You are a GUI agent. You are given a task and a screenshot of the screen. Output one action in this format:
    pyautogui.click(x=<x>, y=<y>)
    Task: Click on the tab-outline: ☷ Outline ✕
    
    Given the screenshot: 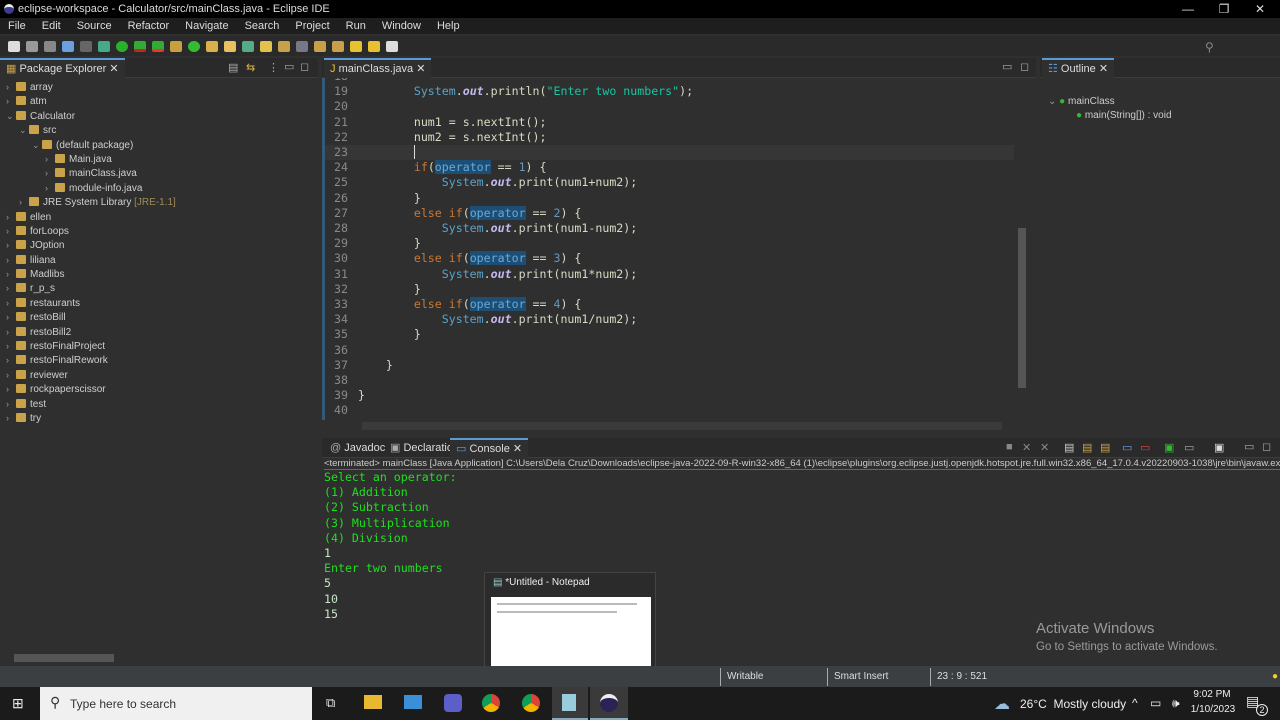 What is the action you would take?
    pyautogui.click(x=1078, y=68)
    